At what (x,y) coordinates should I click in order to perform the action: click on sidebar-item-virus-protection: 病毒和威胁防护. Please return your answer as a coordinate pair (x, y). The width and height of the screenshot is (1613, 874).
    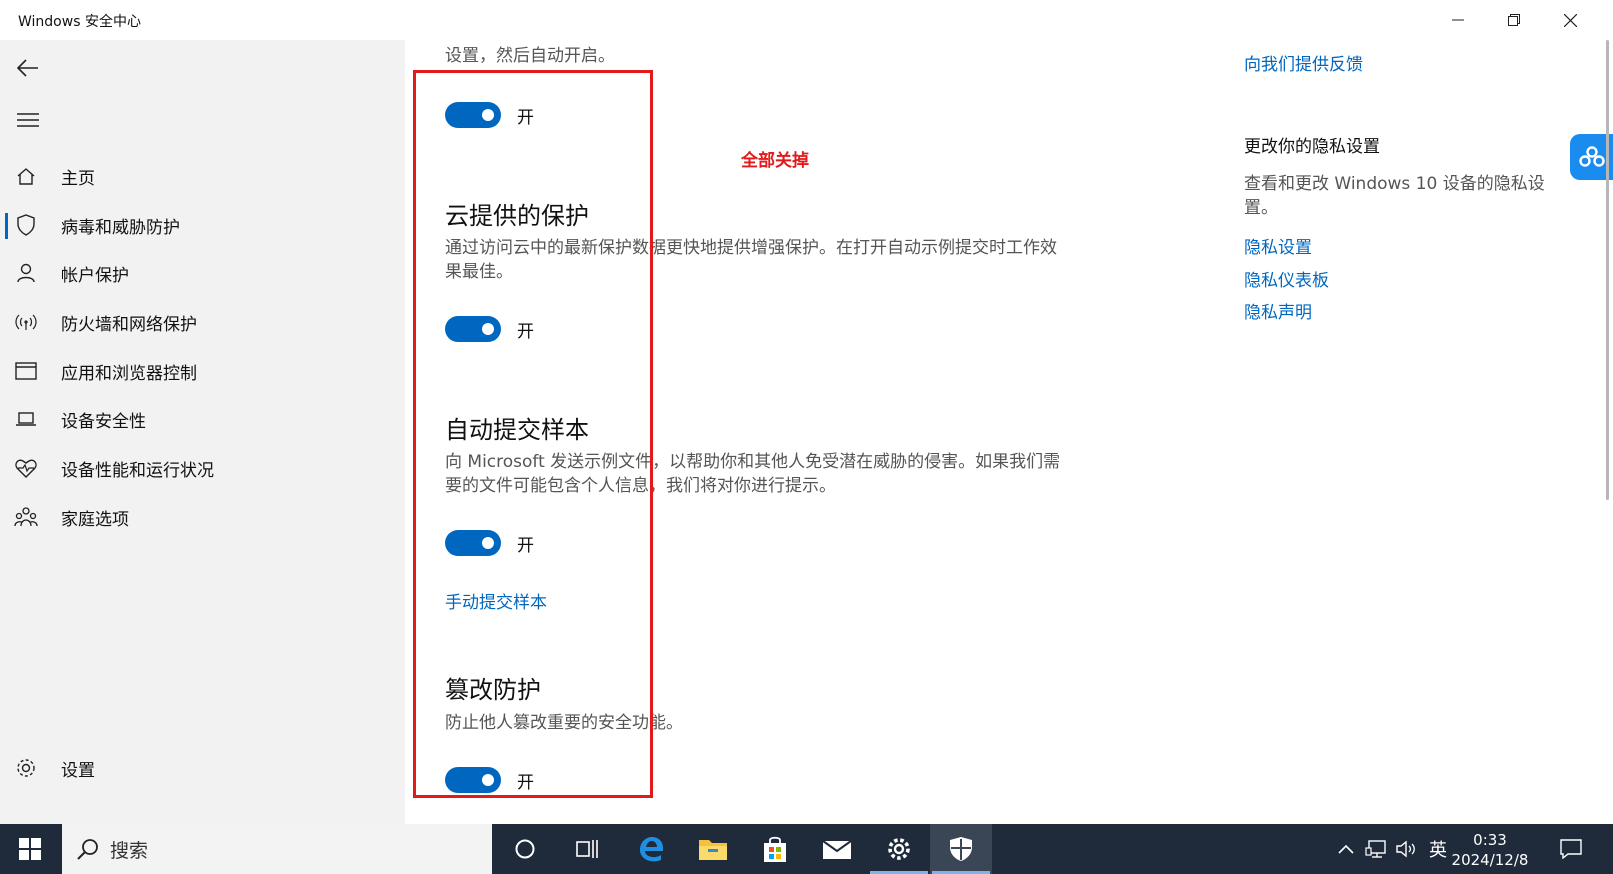
    Looking at the image, I should click on (202, 225).